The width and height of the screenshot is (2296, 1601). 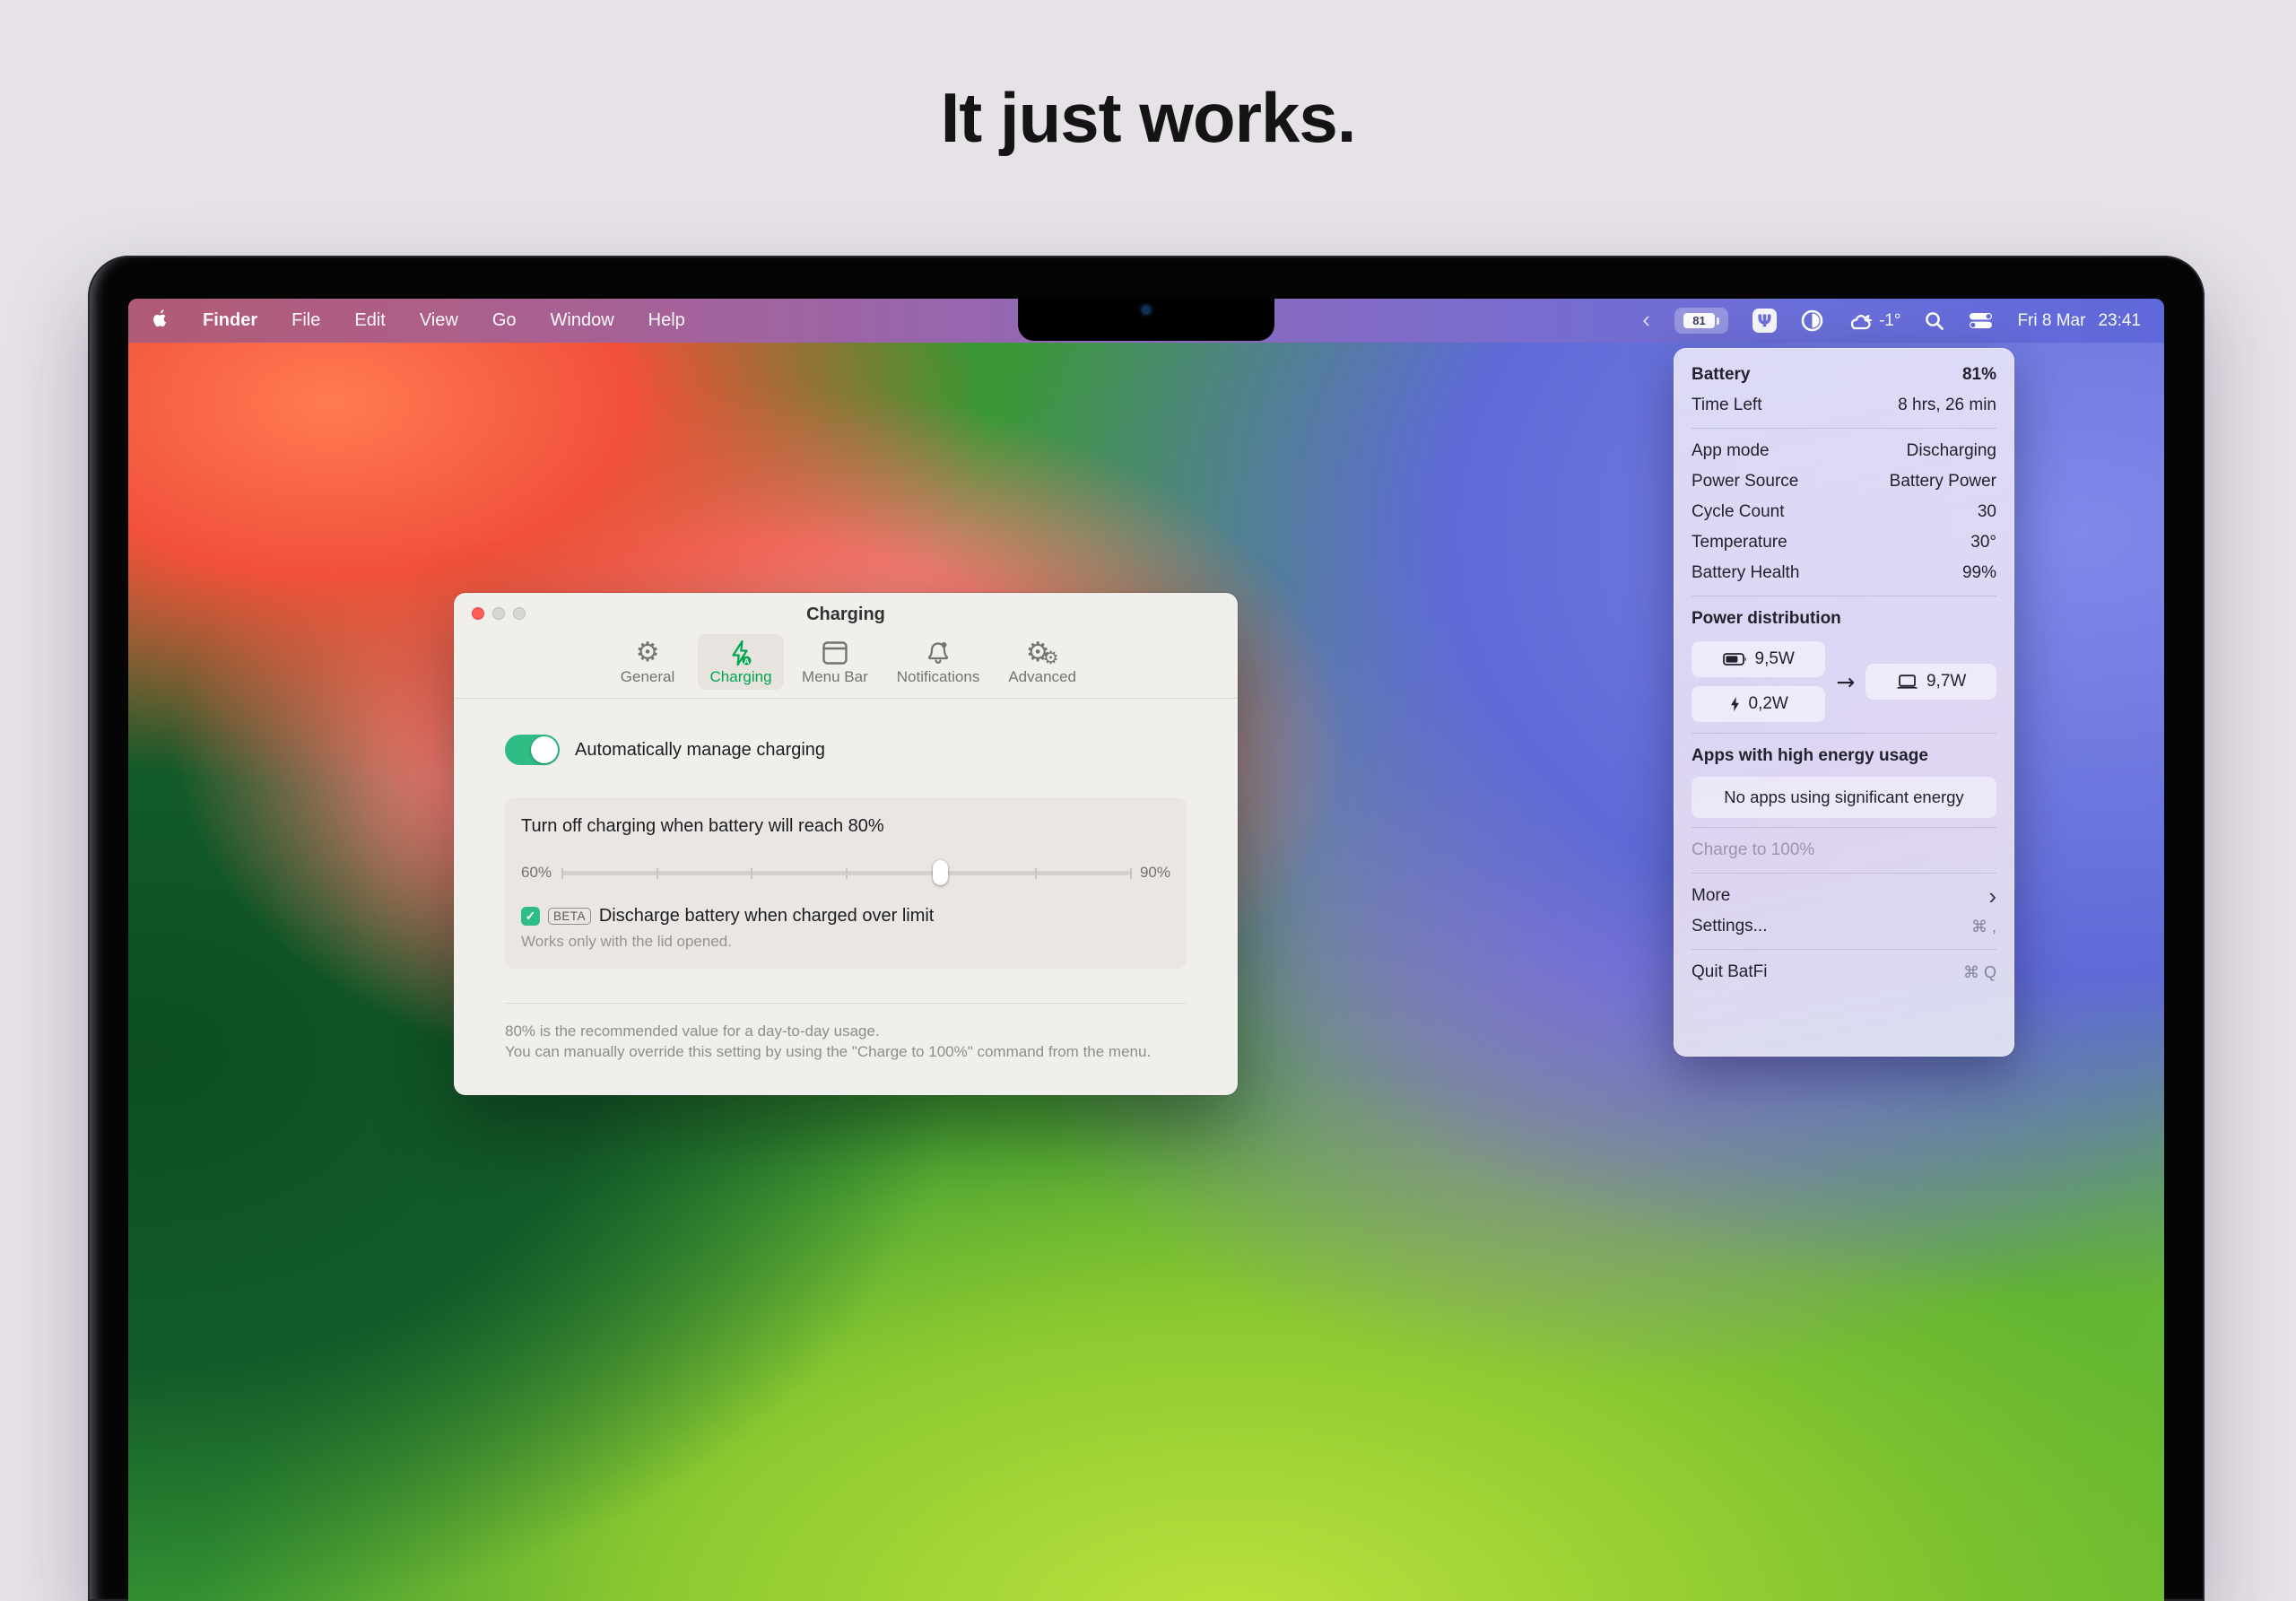 What do you see at coordinates (1774, 658) in the screenshot?
I see `battery-watts-value: 9,5W` at bounding box center [1774, 658].